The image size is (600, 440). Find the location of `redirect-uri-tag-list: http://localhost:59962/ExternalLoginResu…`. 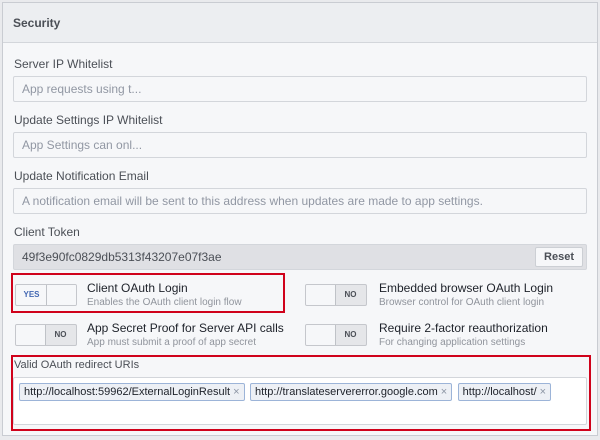

redirect-uri-tag-list: http://localhost:59962/ExternalLoginResu… is located at coordinates (285, 391).